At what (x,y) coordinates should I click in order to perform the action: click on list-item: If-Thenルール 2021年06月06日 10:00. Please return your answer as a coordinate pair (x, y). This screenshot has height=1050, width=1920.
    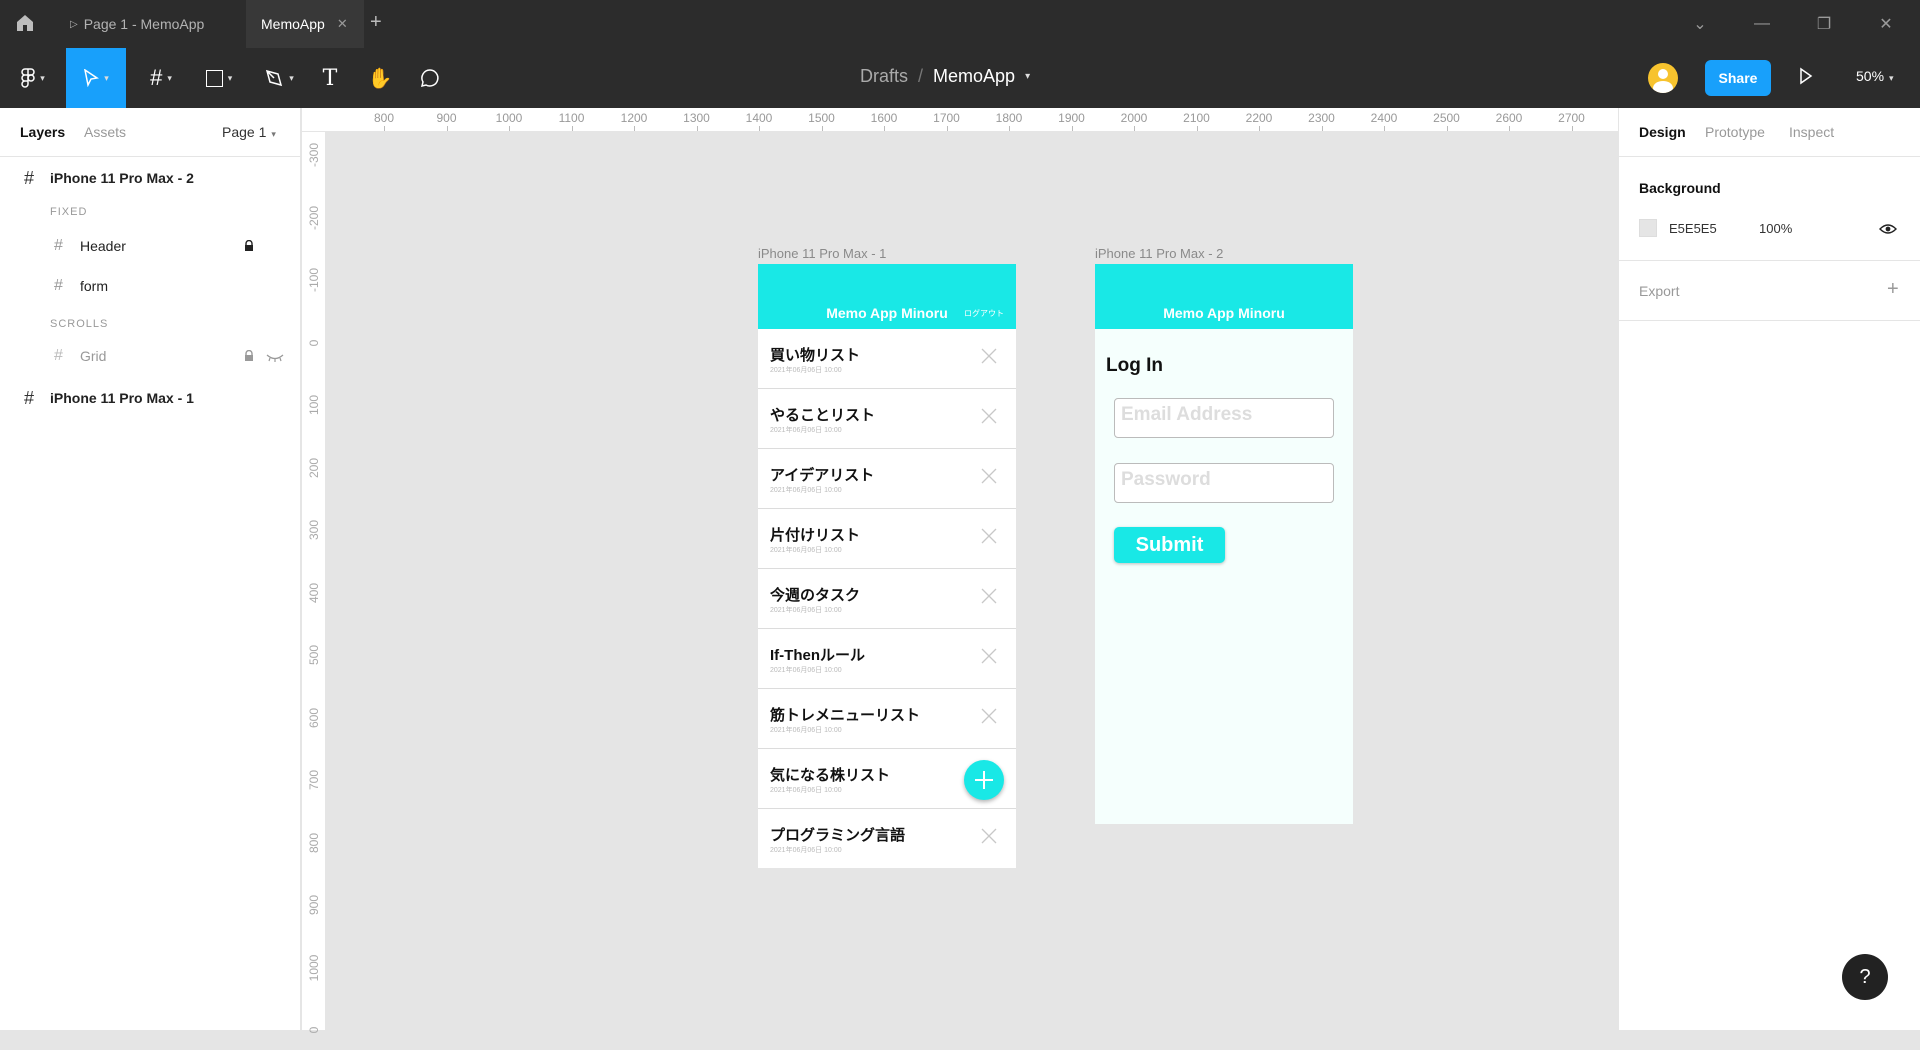
    Looking at the image, I should click on (887, 659).